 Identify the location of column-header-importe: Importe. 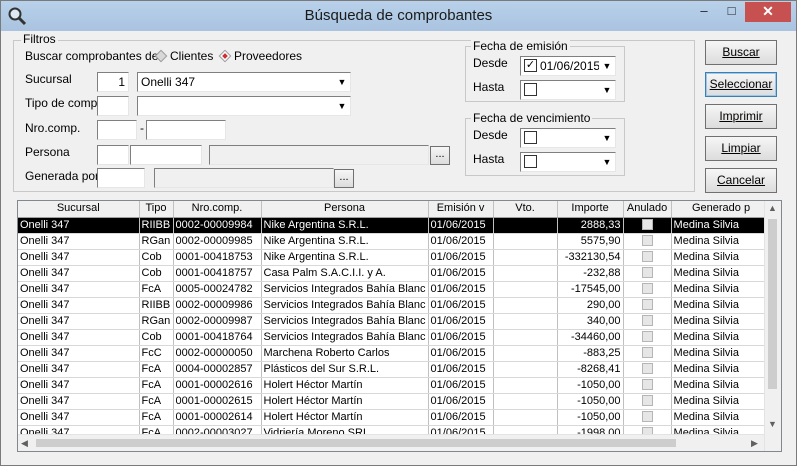
(590, 209).